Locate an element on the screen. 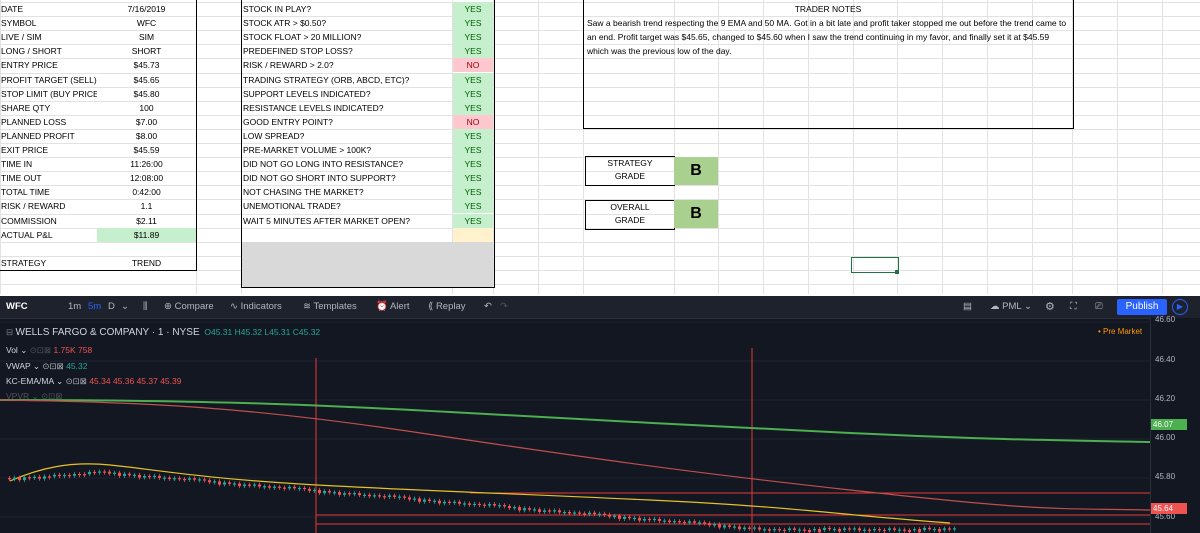 The height and width of the screenshot is (533, 1200). indicators-label: Indicators is located at coordinates (261, 306).